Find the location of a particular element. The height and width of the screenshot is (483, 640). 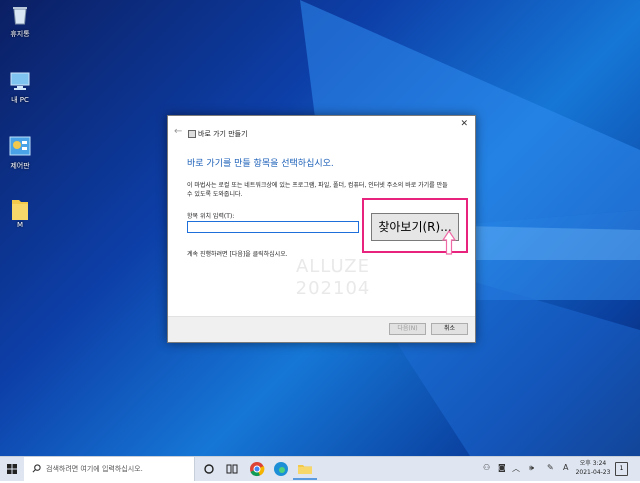

location-input is located at coordinates (273, 227).